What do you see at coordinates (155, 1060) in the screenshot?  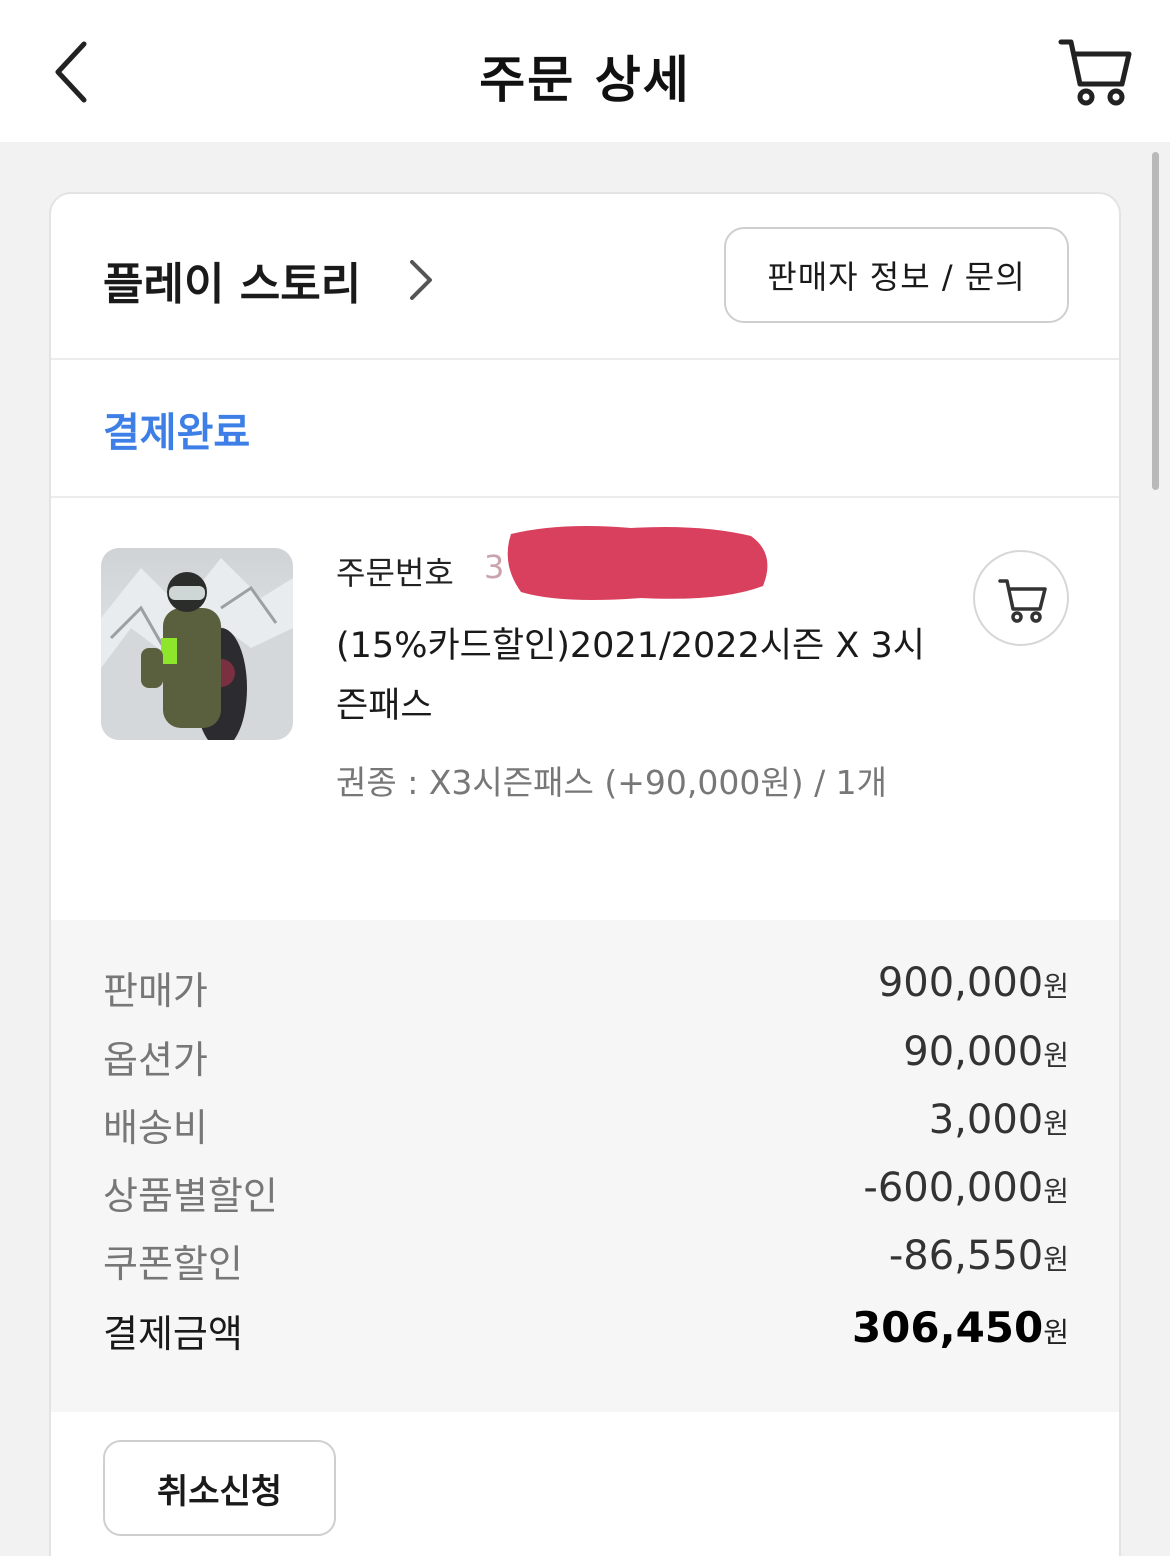 I see `price-label: 옵션가` at bounding box center [155, 1060].